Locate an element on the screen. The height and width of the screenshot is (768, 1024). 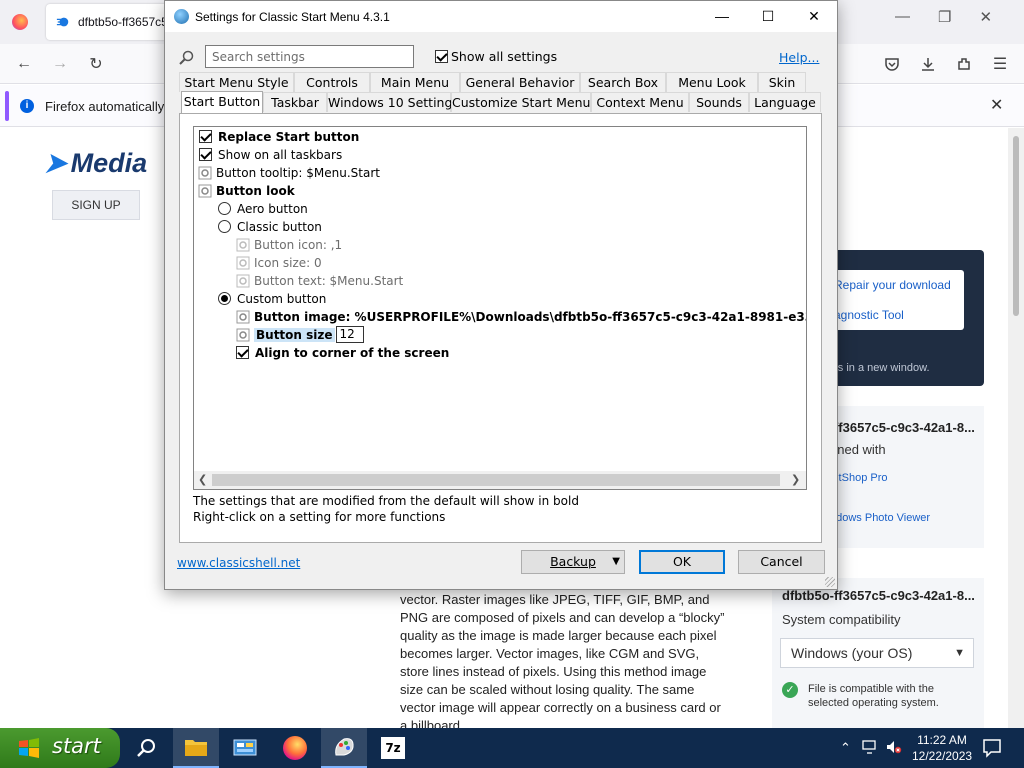
volume-muted-icon is located at coordinates (894, 748).